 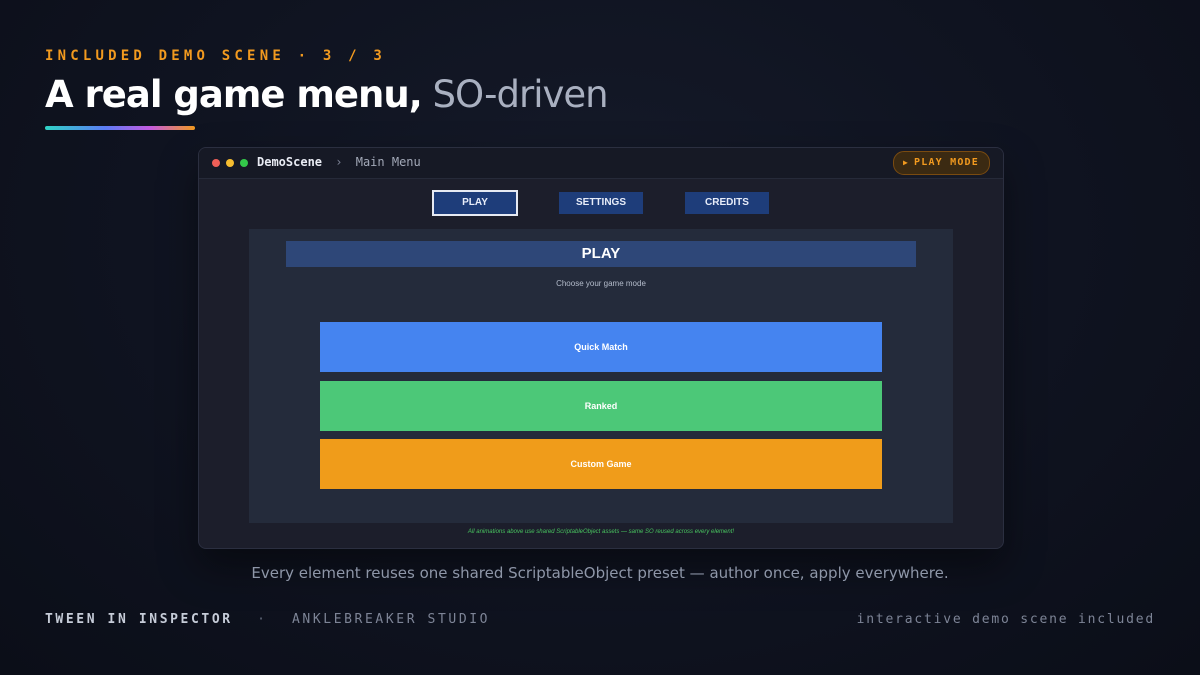 I want to click on play-mode-button: ▶ PLAY MODE, so click(x=941, y=163).